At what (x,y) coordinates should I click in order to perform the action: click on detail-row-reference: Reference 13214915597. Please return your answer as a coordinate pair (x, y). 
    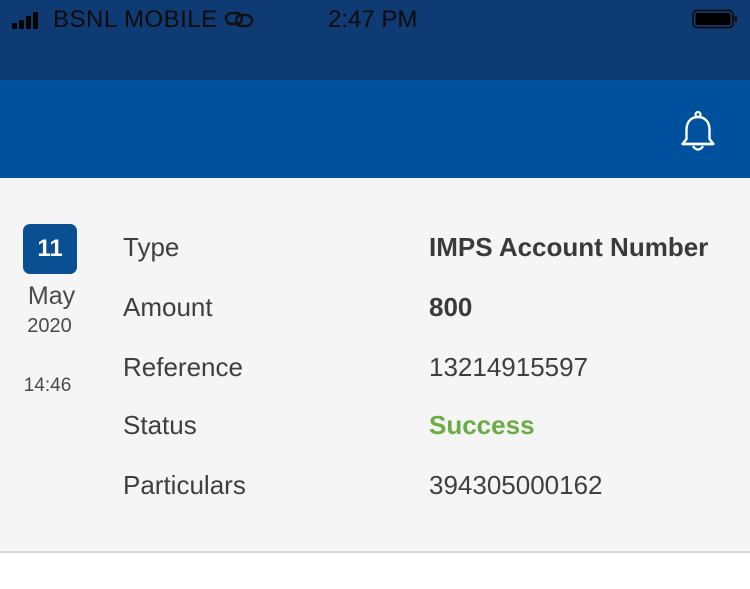
    Looking at the image, I should click on (375, 372).